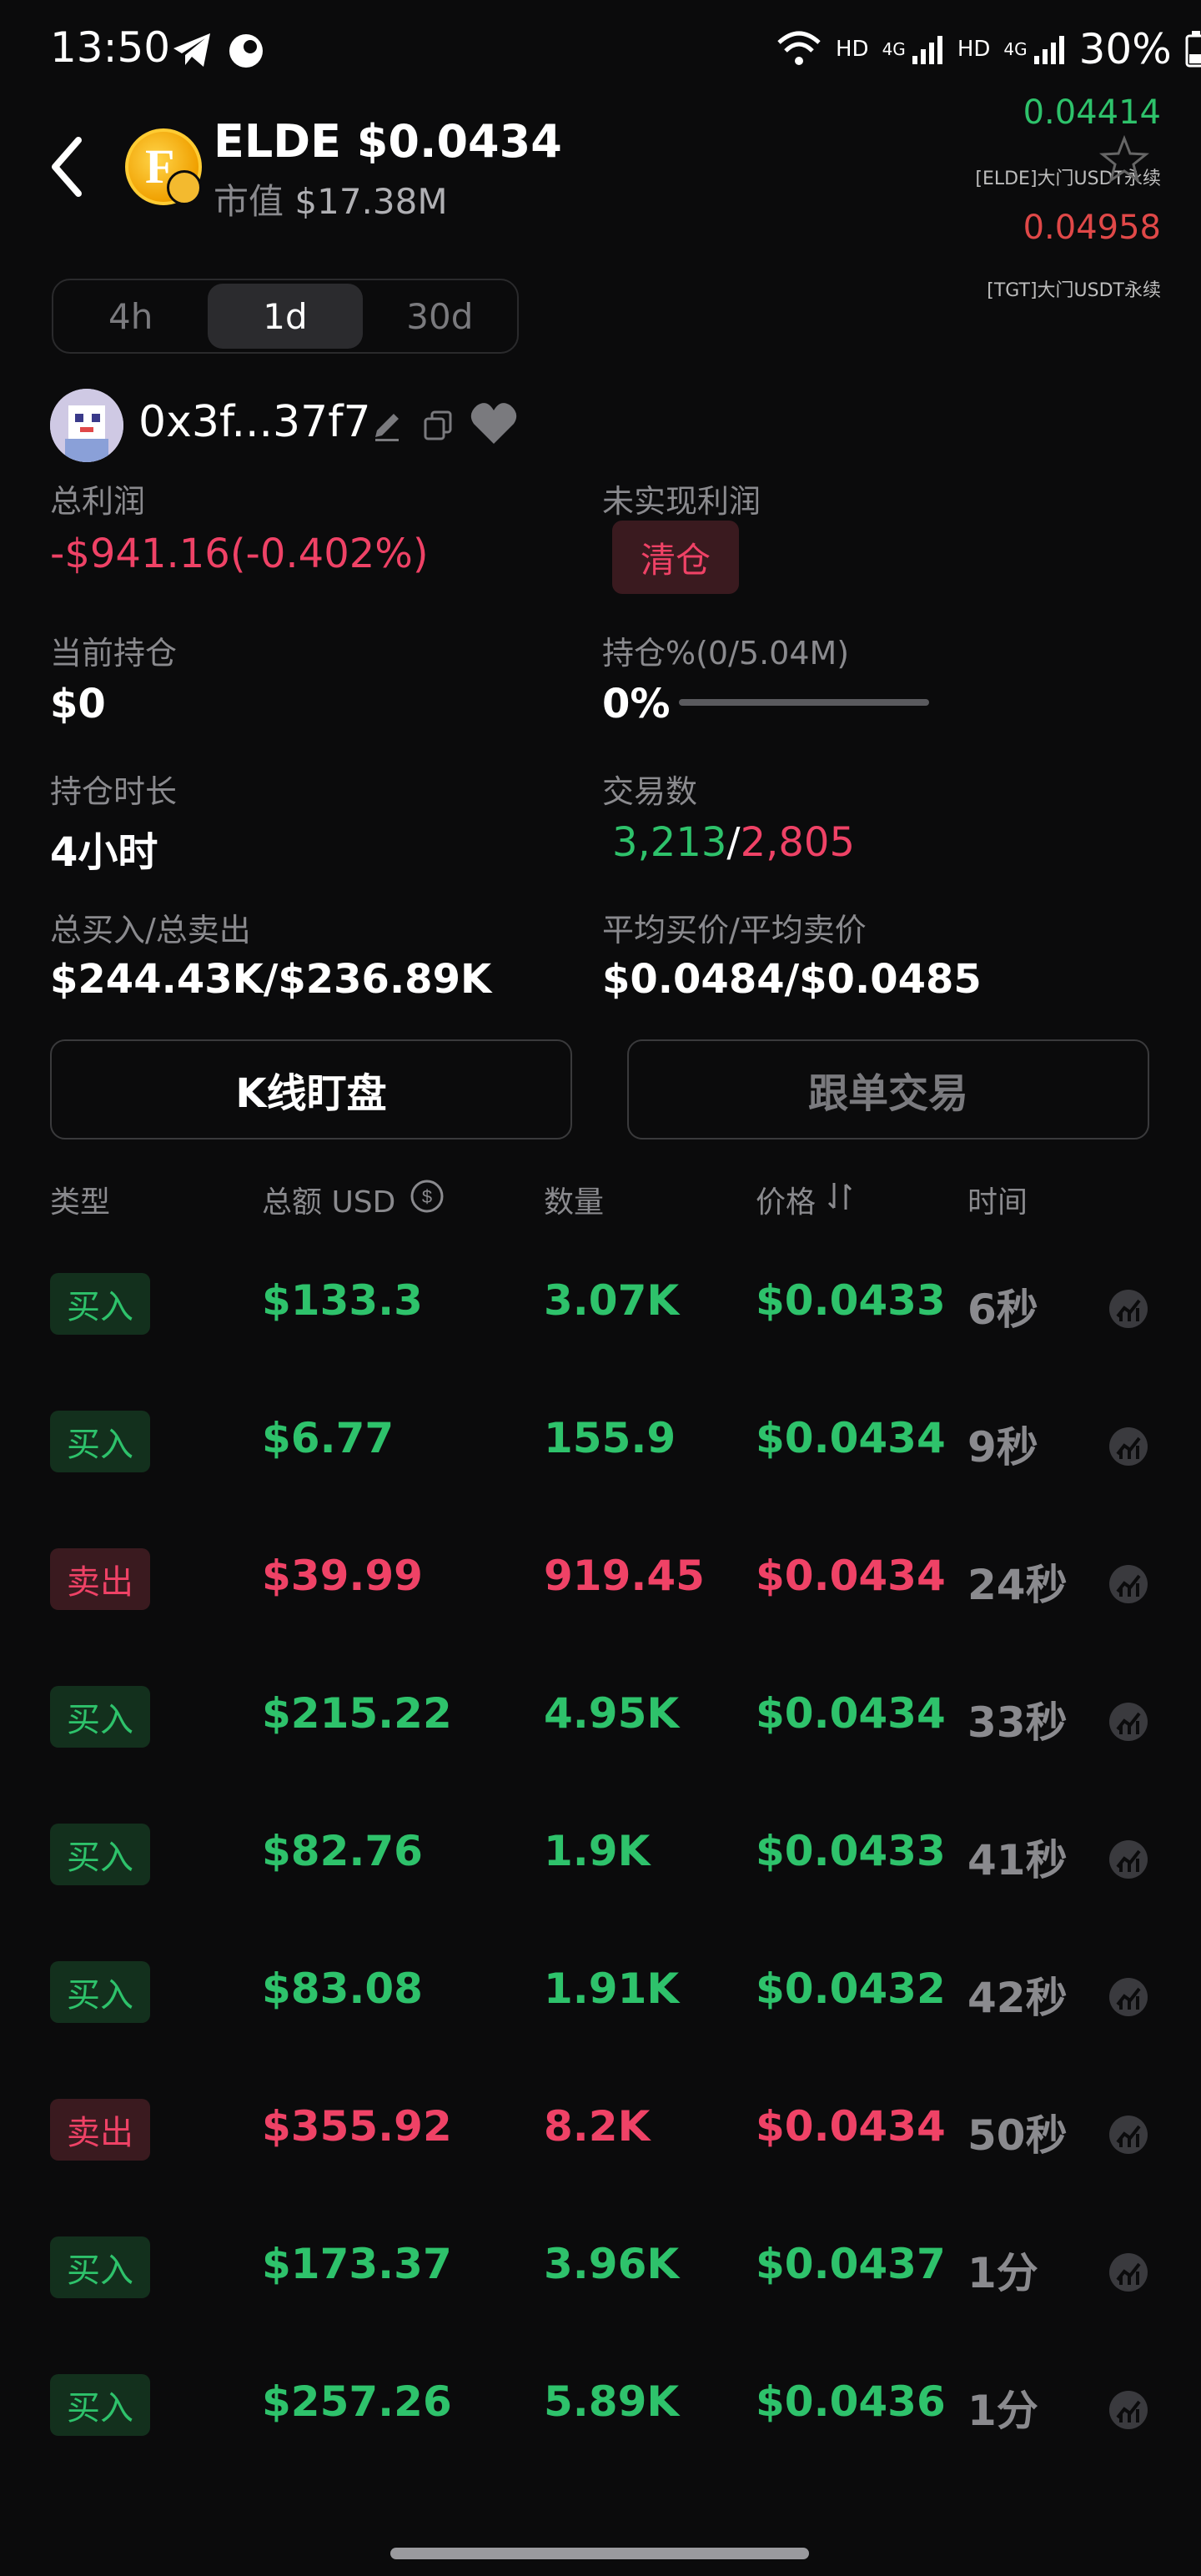  What do you see at coordinates (78, 704) in the screenshot?
I see `holding-value: $0` at bounding box center [78, 704].